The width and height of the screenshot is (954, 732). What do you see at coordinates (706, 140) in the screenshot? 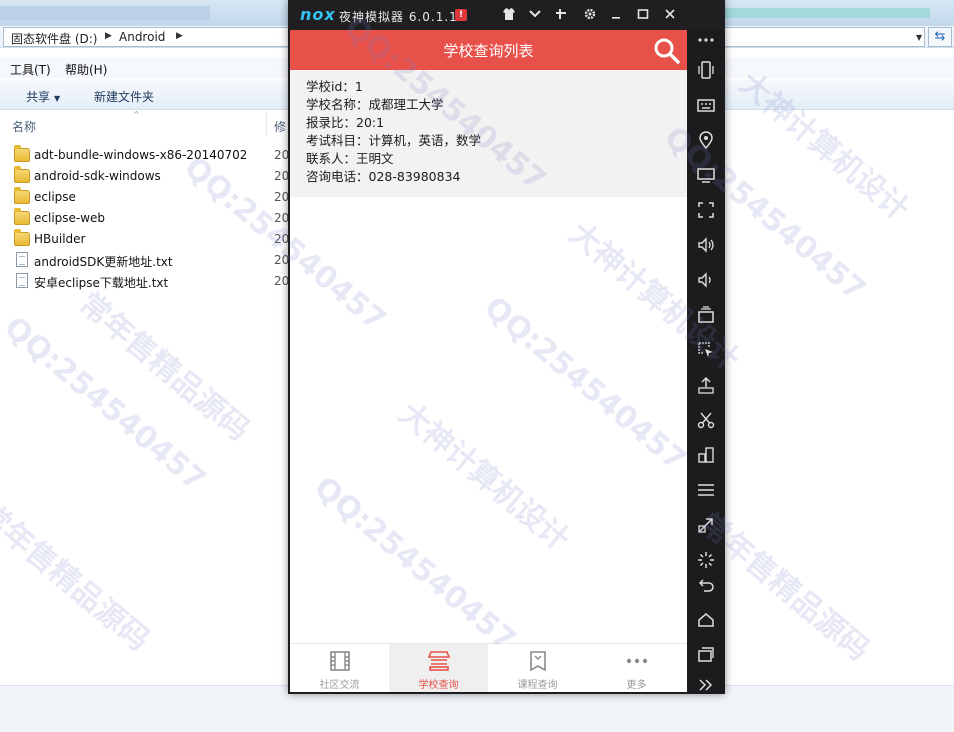
I see `location-pin-icon` at bounding box center [706, 140].